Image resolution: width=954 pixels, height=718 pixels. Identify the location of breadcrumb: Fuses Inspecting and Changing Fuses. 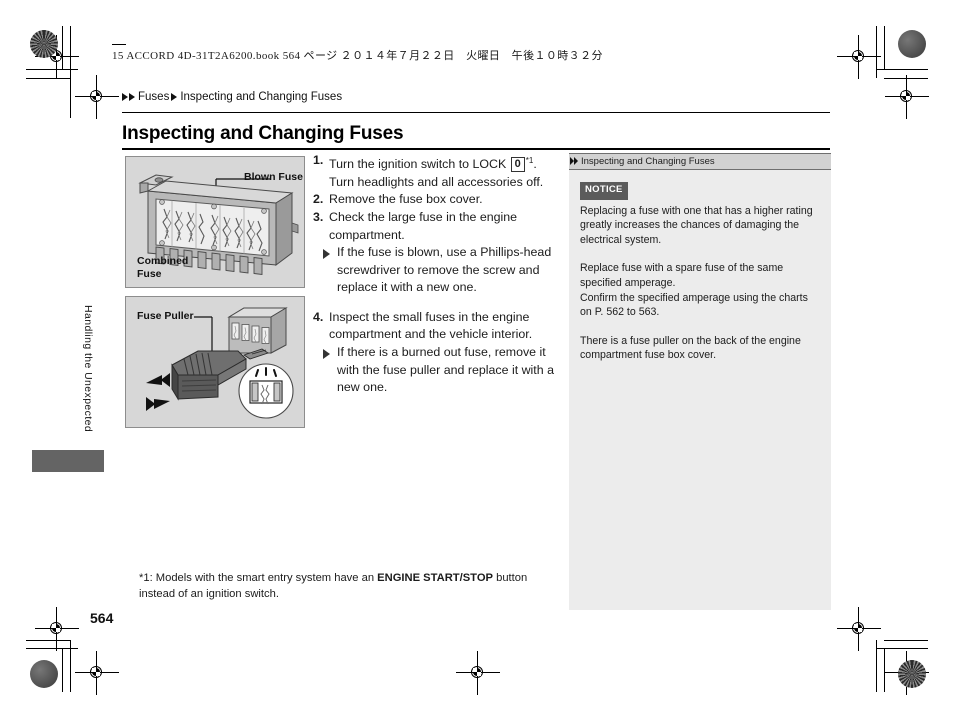
(233, 97).